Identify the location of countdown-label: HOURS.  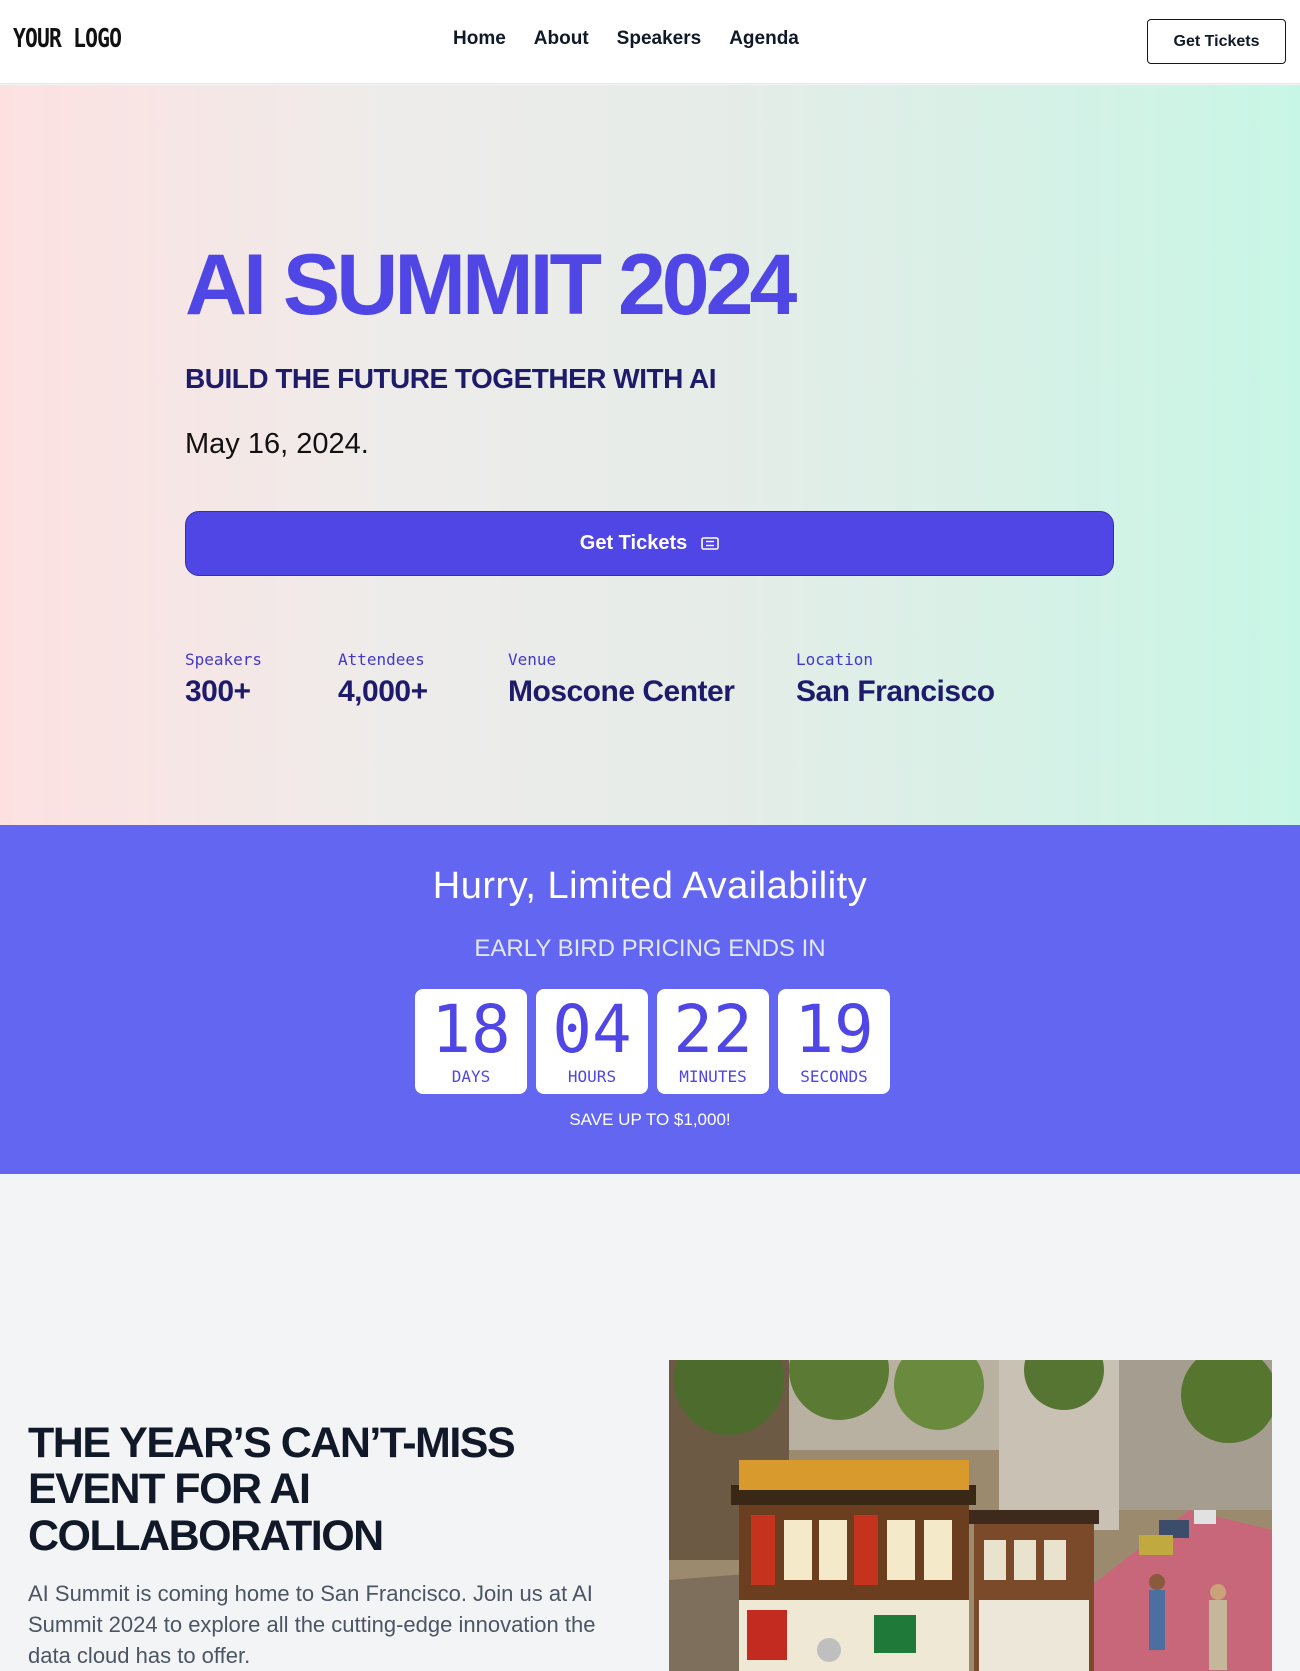
(592, 1076).